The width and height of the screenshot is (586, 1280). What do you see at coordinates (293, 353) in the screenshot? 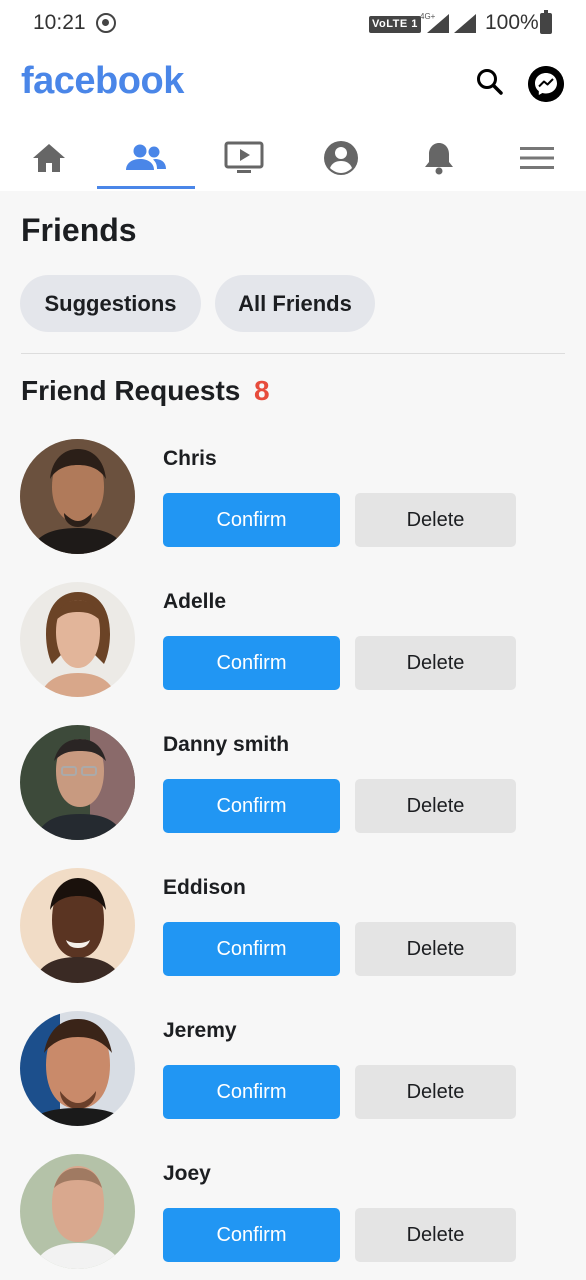
I see `divider` at bounding box center [293, 353].